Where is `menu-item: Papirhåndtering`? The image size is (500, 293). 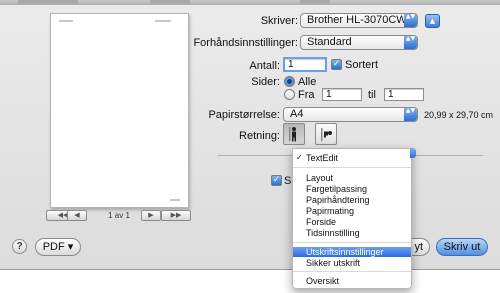
menu-item: Papirhåndtering is located at coordinates (352, 200).